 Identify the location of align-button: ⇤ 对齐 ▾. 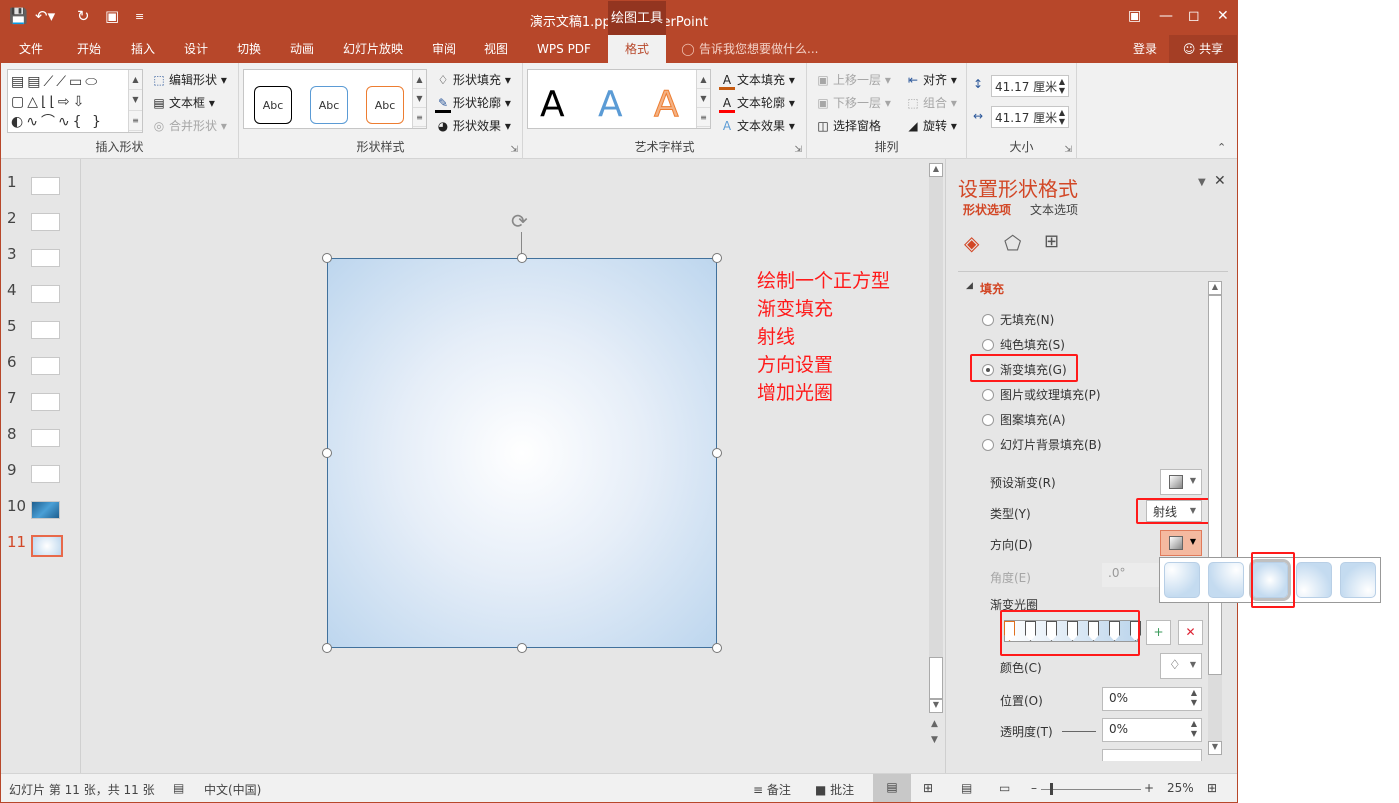
(931, 79).